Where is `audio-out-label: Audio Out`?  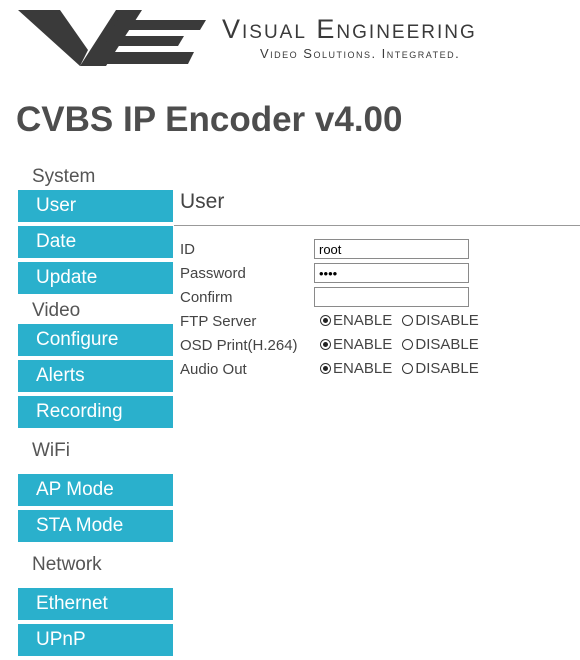 audio-out-label: Audio Out is located at coordinates (213, 369).